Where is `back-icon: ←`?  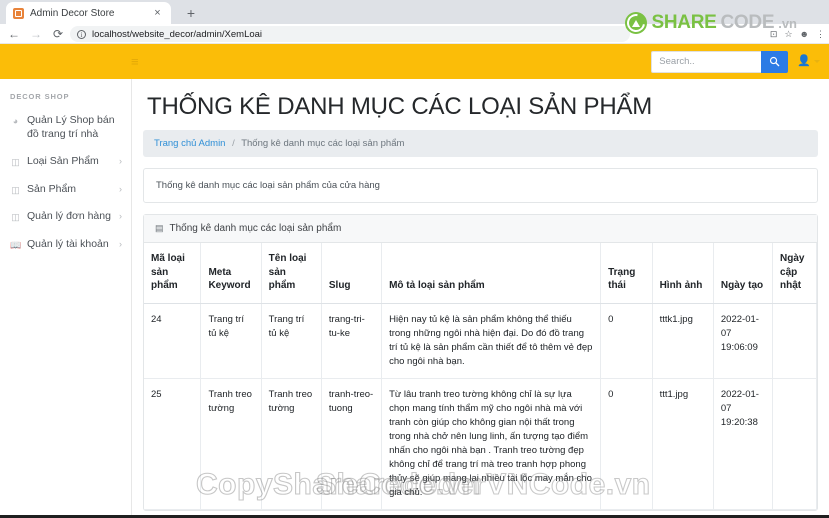
back-icon: ← is located at coordinates (14, 34).